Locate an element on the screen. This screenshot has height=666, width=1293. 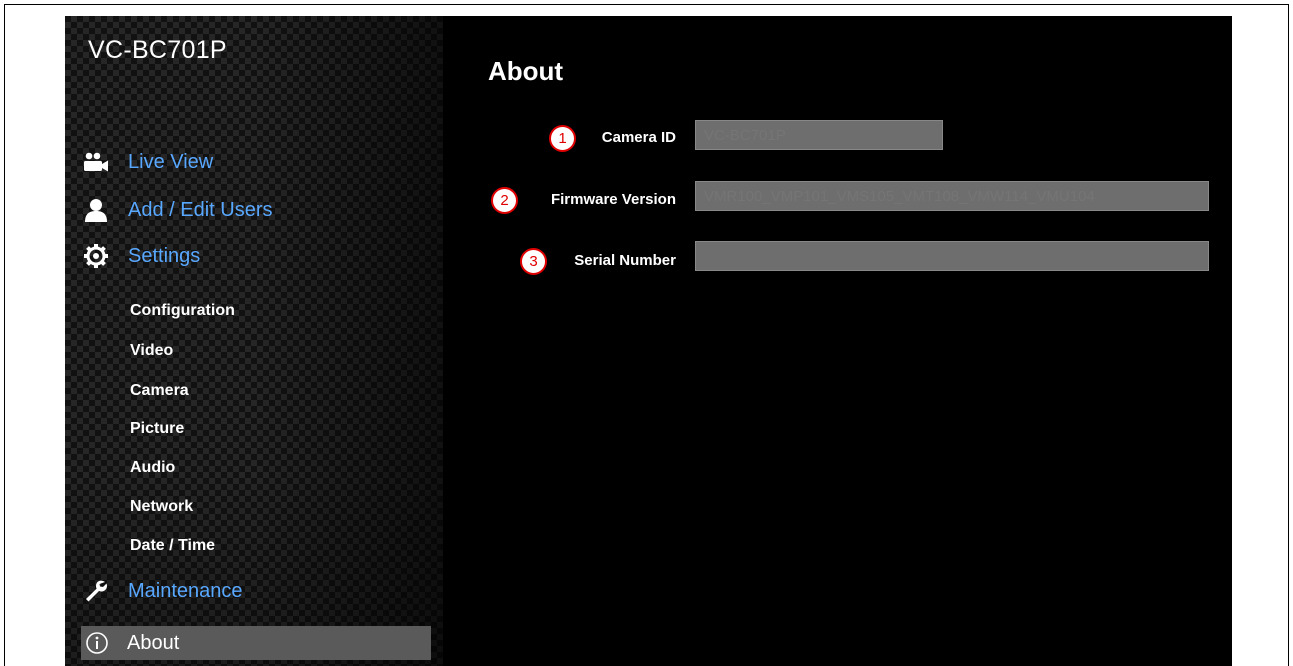
page-title: About is located at coordinates (526, 71).